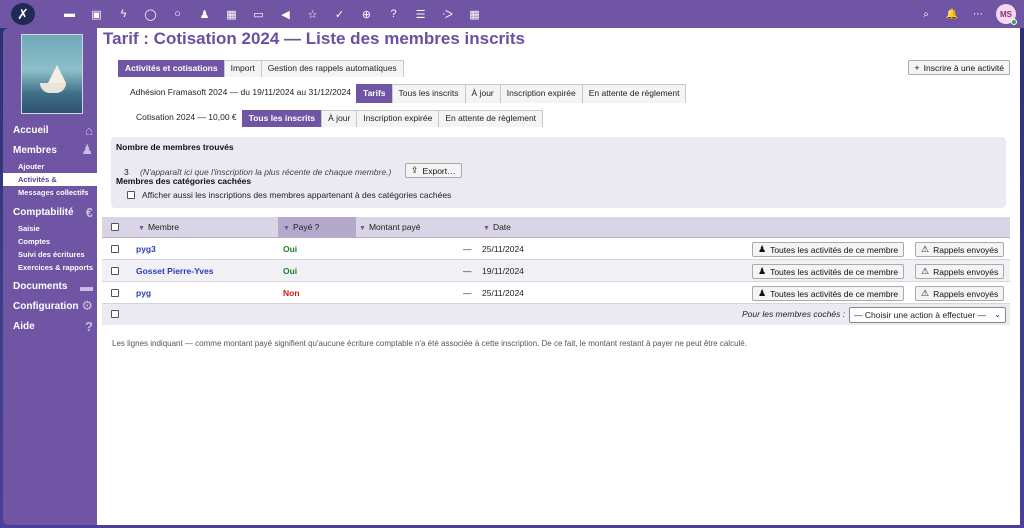  Describe the element at coordinates (959, 67) in the screenshot. I see `add-registration-button: + Inscrire à une activité` at that location.